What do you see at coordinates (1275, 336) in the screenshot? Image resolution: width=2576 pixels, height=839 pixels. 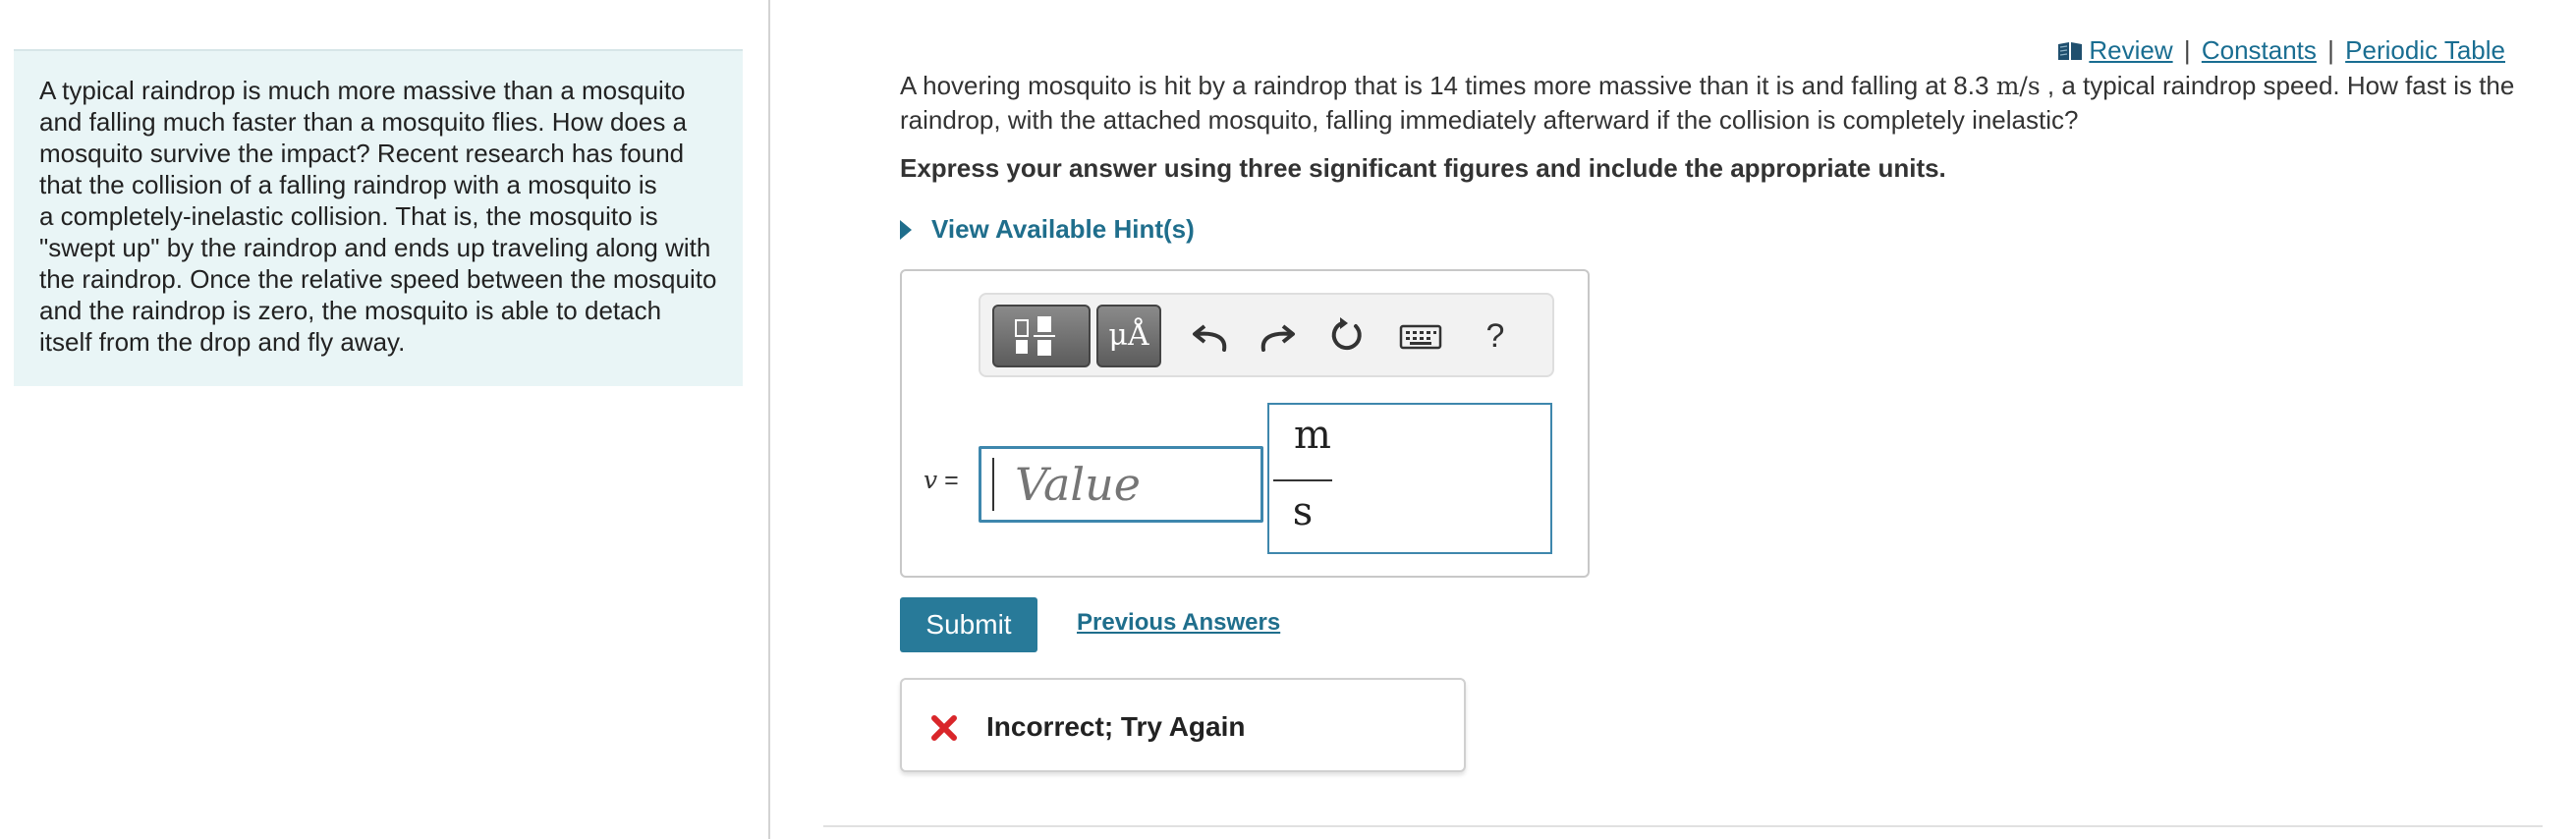 I see `redo-icon` at bounding box center [1275, 336].